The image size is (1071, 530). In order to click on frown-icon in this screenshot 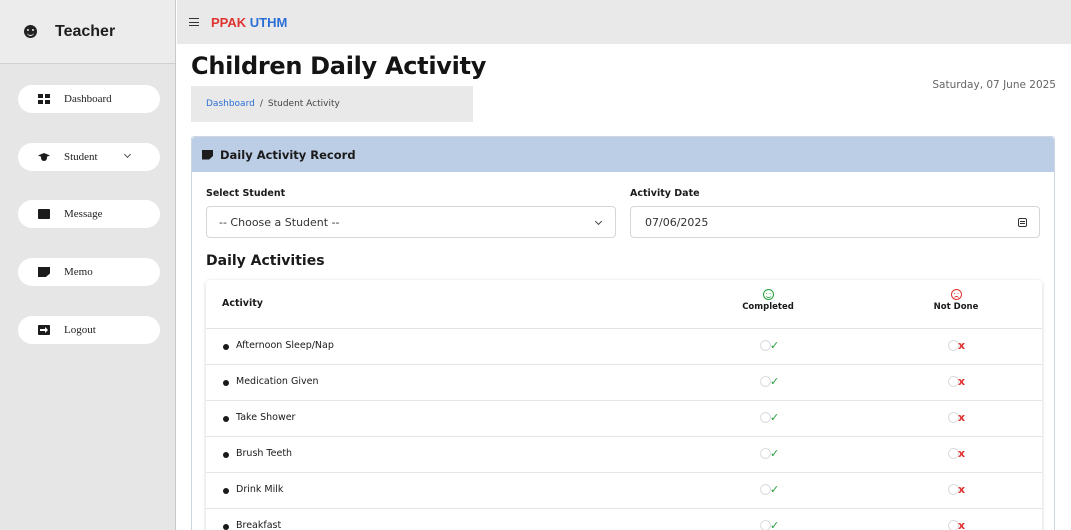, I will do `click(956, 294)`.